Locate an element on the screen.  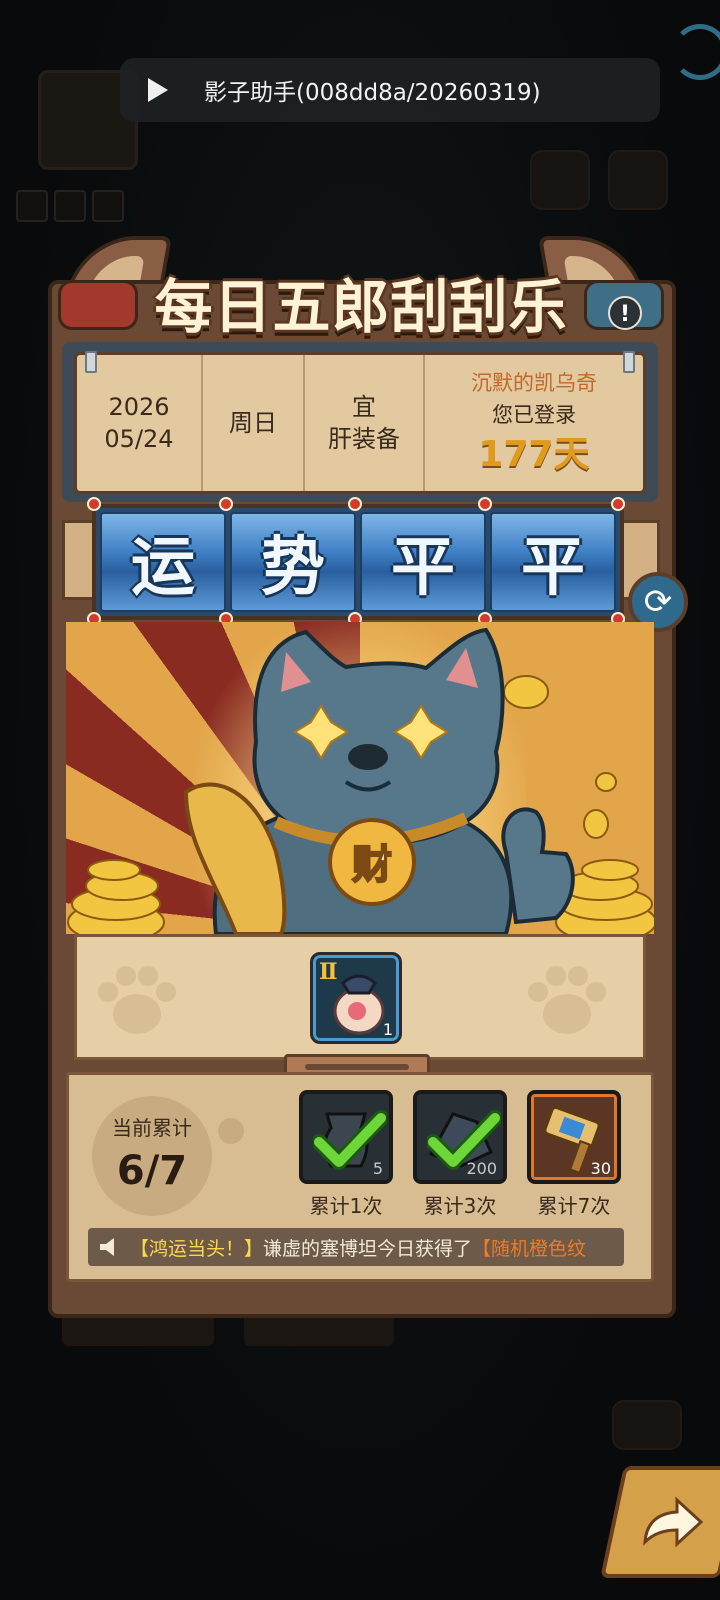
accumulate-label: 当前累计 is located at coordinates (152, 1128).